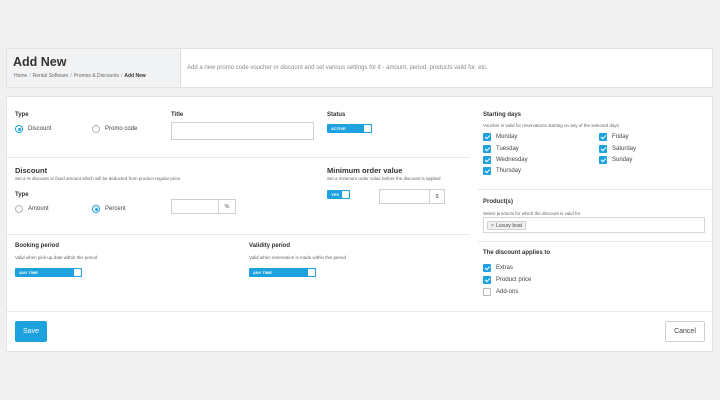 This screenshot has width=720, height=400. Describe the element at coordinates (487, 292) in the screenshot. I see `checkbox-icon` at that location.